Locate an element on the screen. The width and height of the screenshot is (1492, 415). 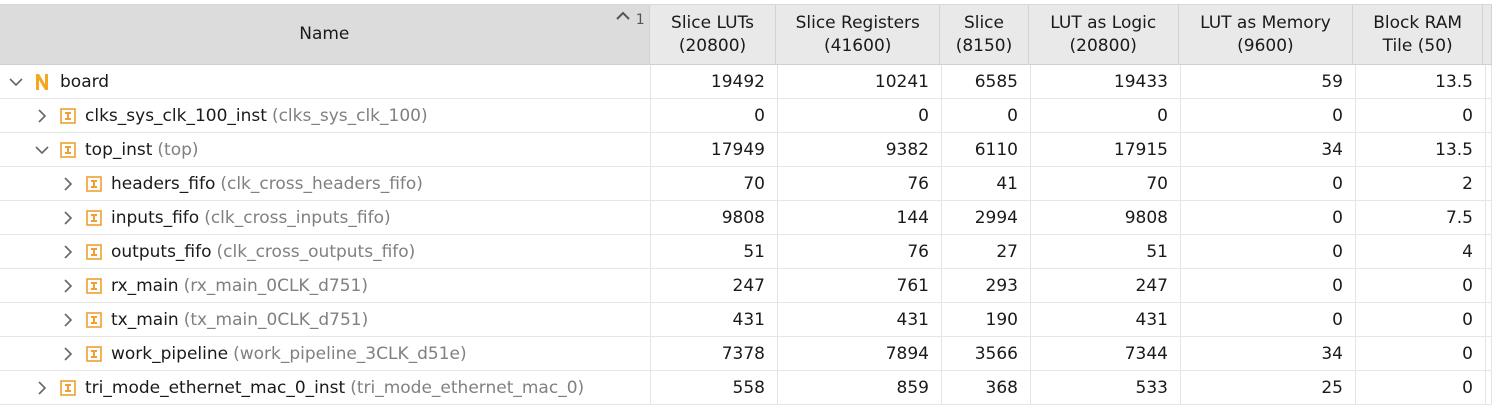
cell-block-ram-tile: 2 is located at coordinates (1421, 183).